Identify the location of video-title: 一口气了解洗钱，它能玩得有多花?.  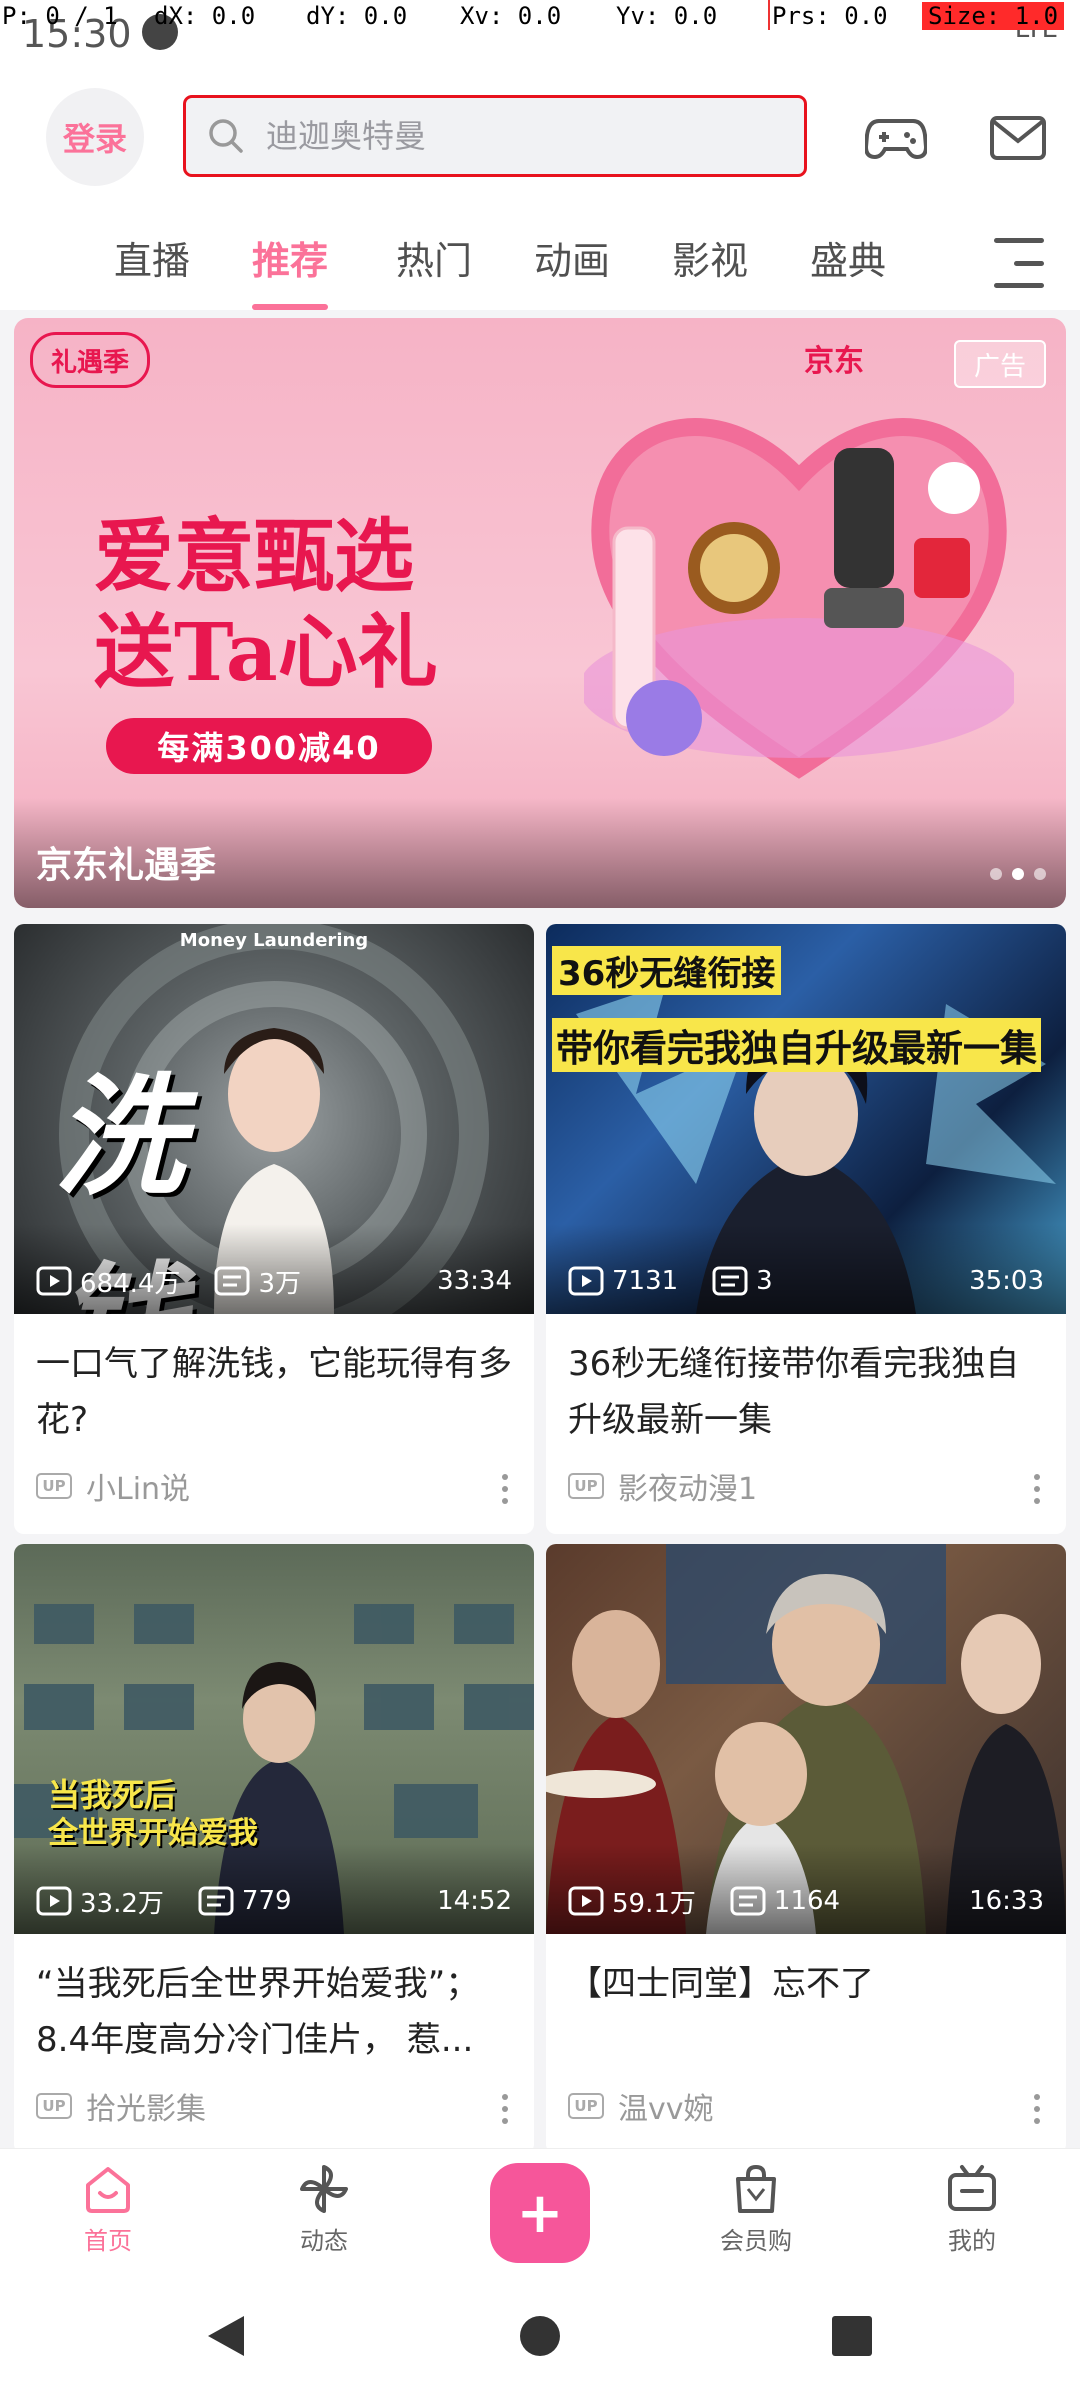
(274, 1392).